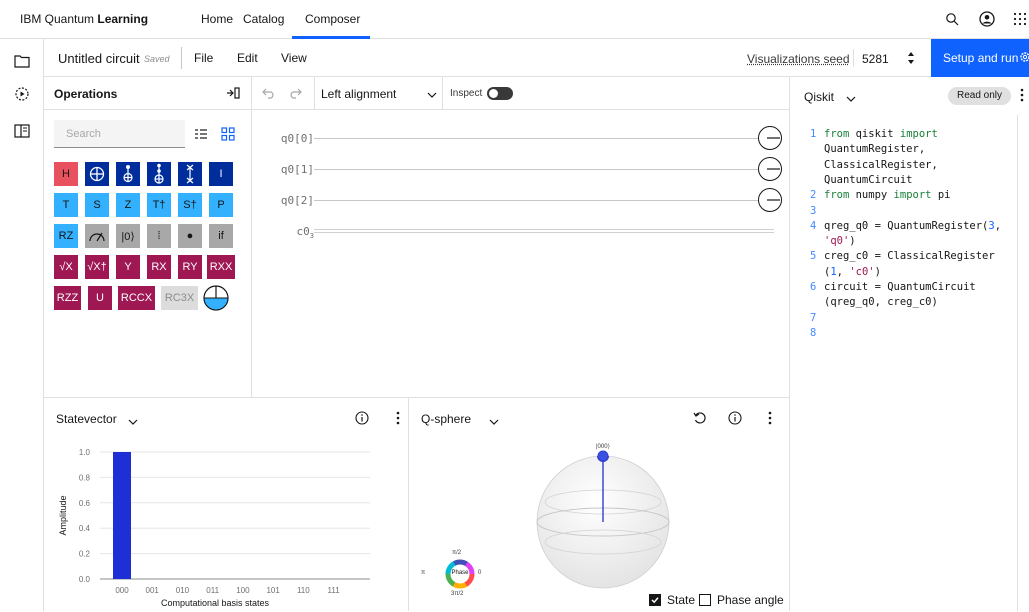 The height and width of the screenshot is (612, 1029). I want to click on alignment-dropdown: Left alignment, so click(358, 94).